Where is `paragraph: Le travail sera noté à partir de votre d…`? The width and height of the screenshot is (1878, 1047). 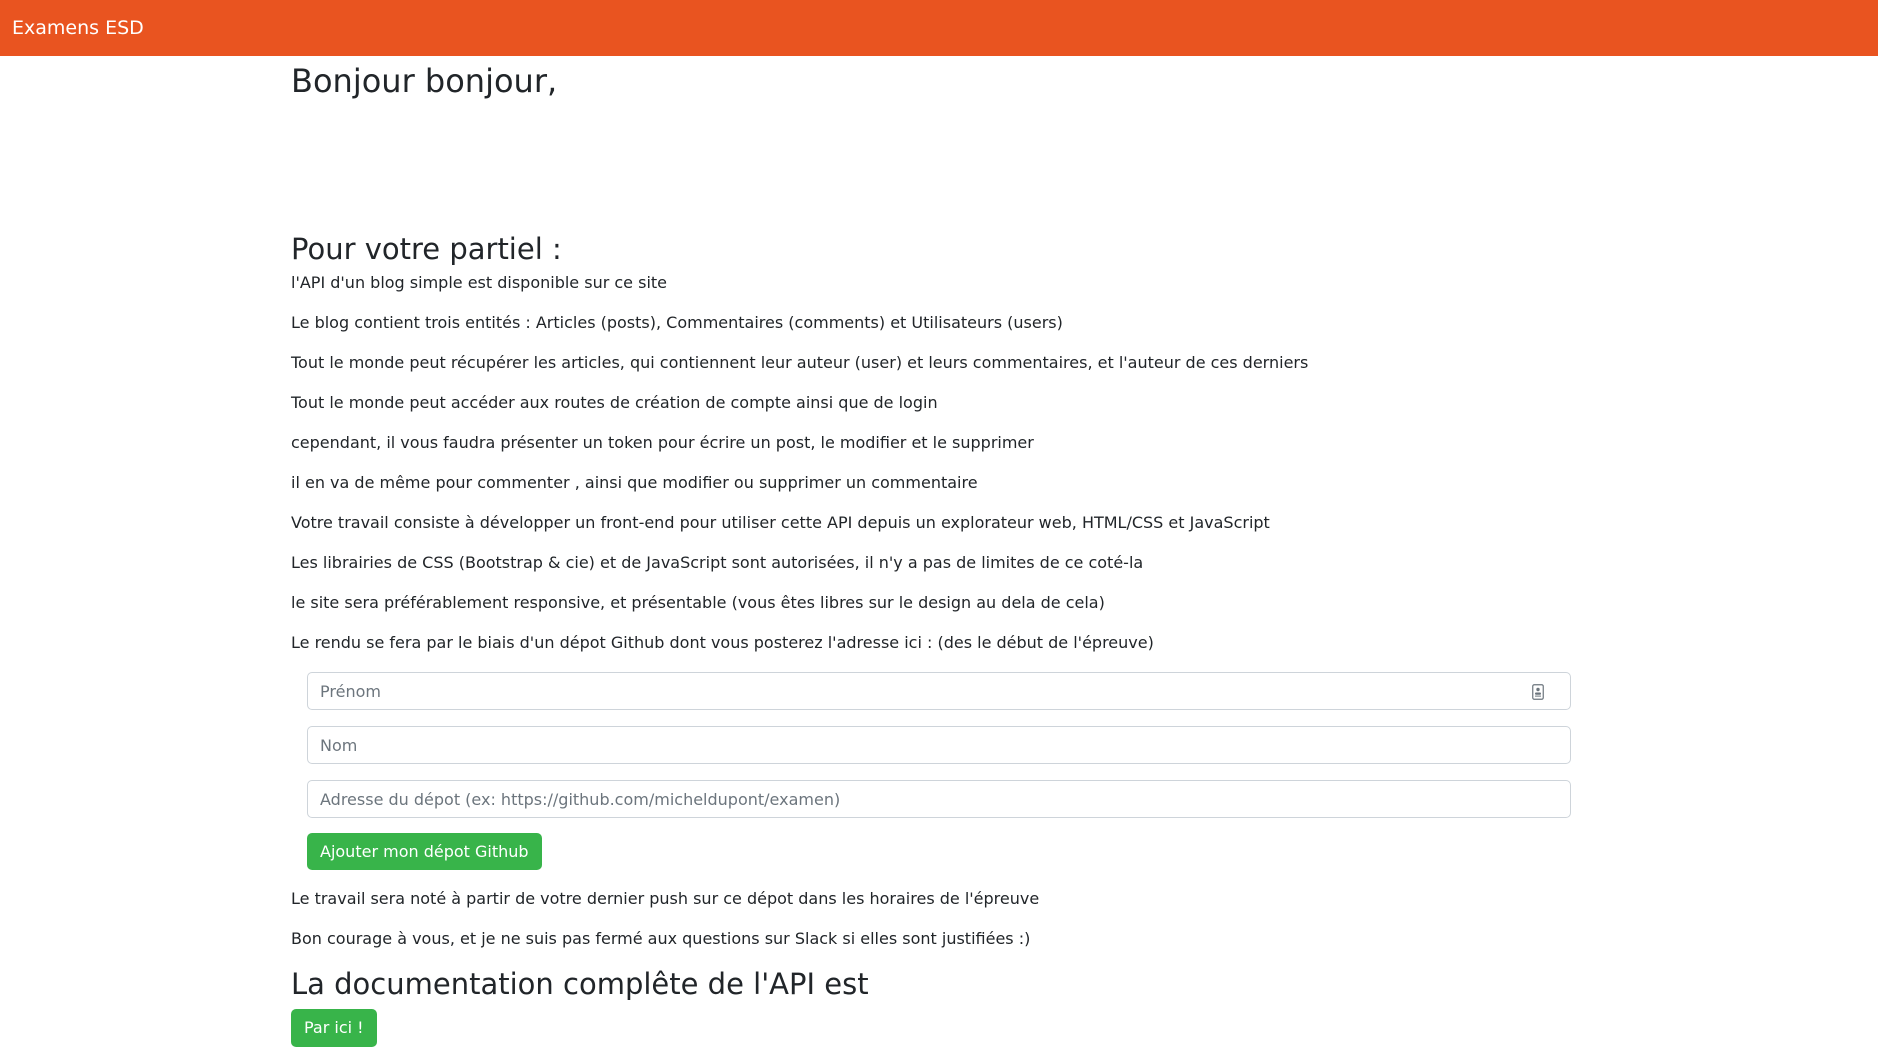 paragraph: Le travail sera noté à partir de votre d… is located at coordinates (665, 898).